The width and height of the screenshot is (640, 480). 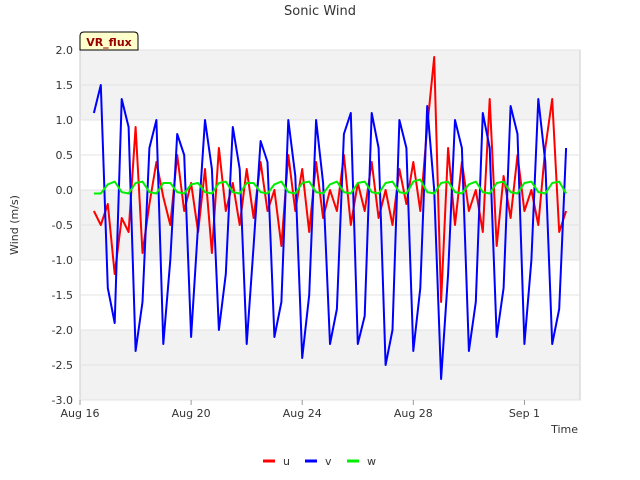 What do you see at coordinates (62, 260) in the screenshot?
I see `y-tick-label: -1.0` at bounding box center [62, 260].